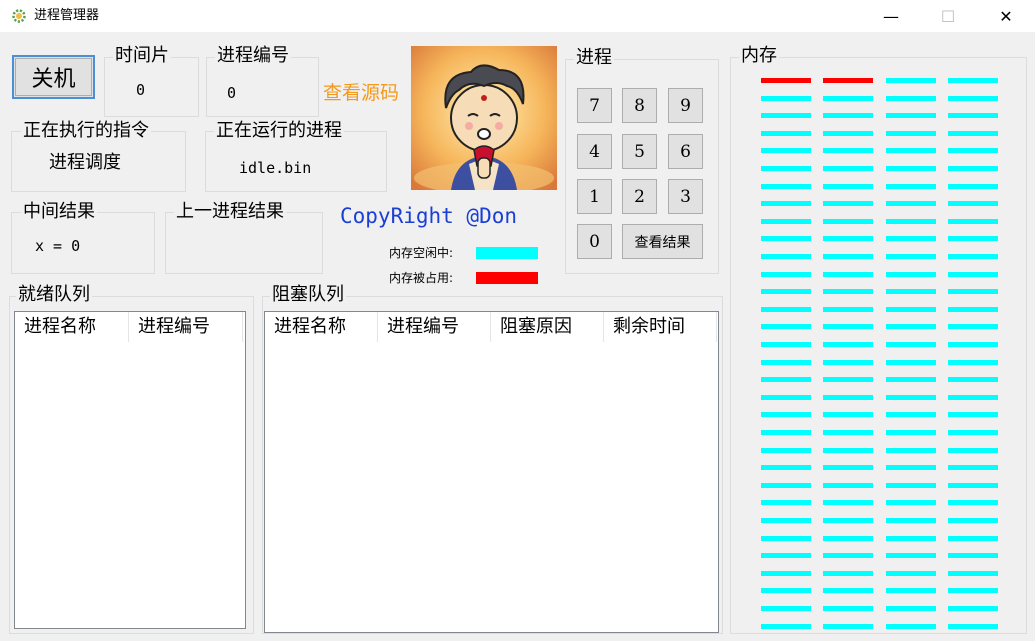  What do you see at coordinates (891, 16) in the screenshot?
I see `minimize-button: —` at bounding box center [891, 16].